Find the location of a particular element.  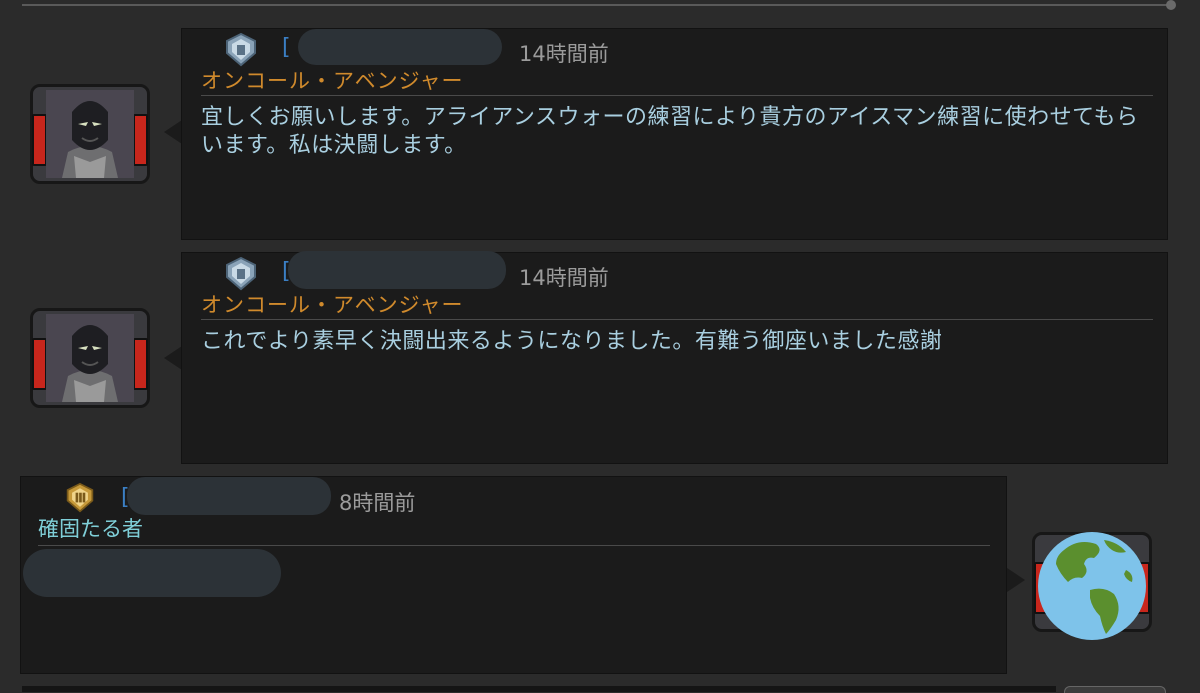

earth-globe-icon is located at coordinates (1092, 586).